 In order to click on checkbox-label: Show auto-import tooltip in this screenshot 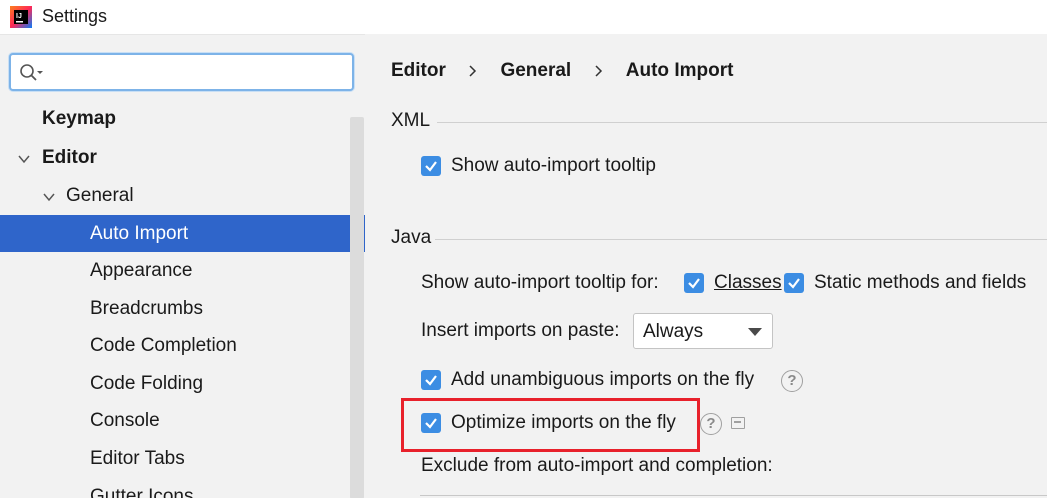, I will do `click(553, 165)`.